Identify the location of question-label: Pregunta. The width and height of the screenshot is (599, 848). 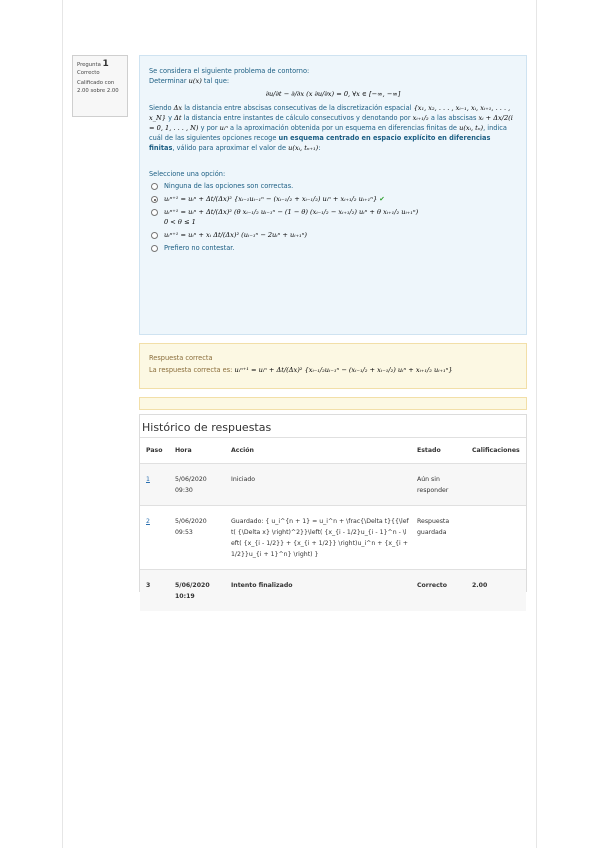
(89, 65).